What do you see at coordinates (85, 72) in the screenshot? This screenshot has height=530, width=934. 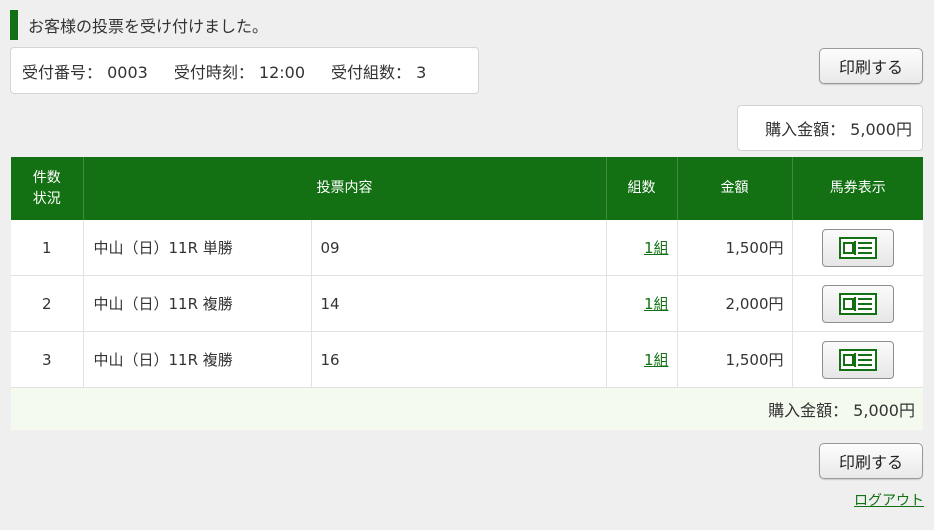 I see `receipt-number: 受付番号： 0003` at bounding box center [85, 72].